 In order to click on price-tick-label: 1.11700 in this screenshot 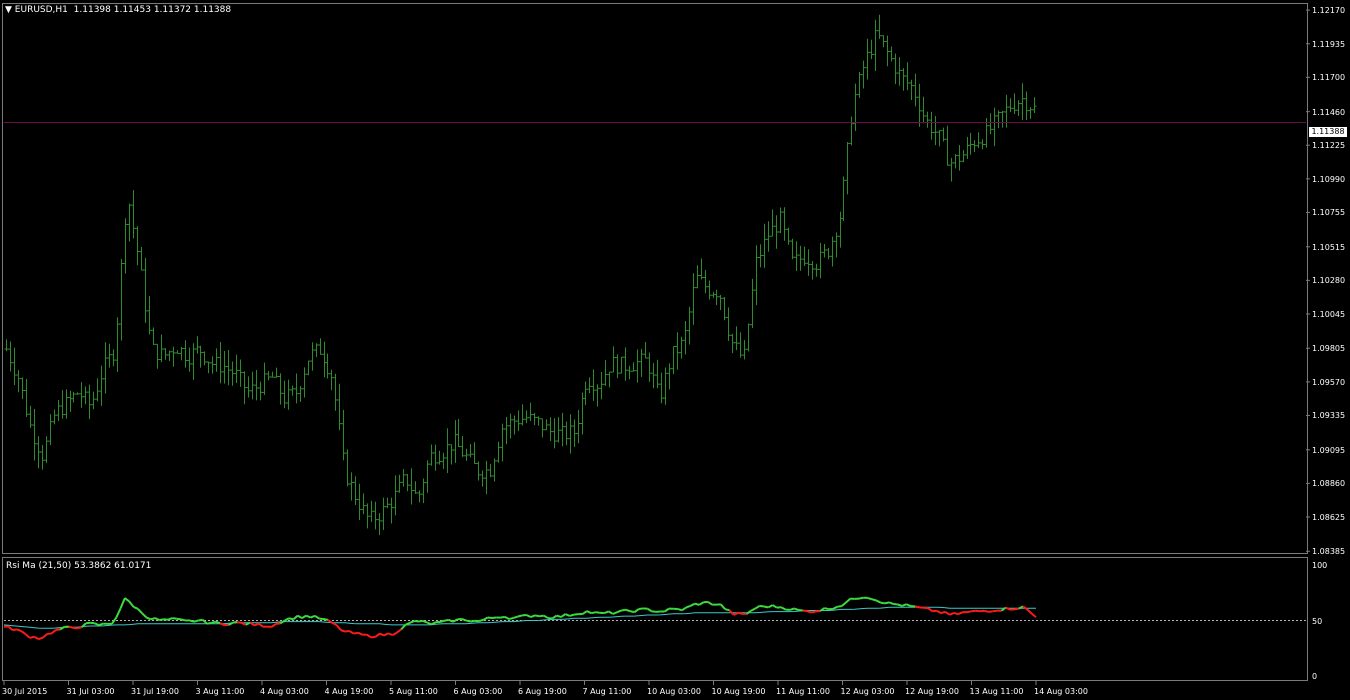, I will do `click(1329, 78)`.